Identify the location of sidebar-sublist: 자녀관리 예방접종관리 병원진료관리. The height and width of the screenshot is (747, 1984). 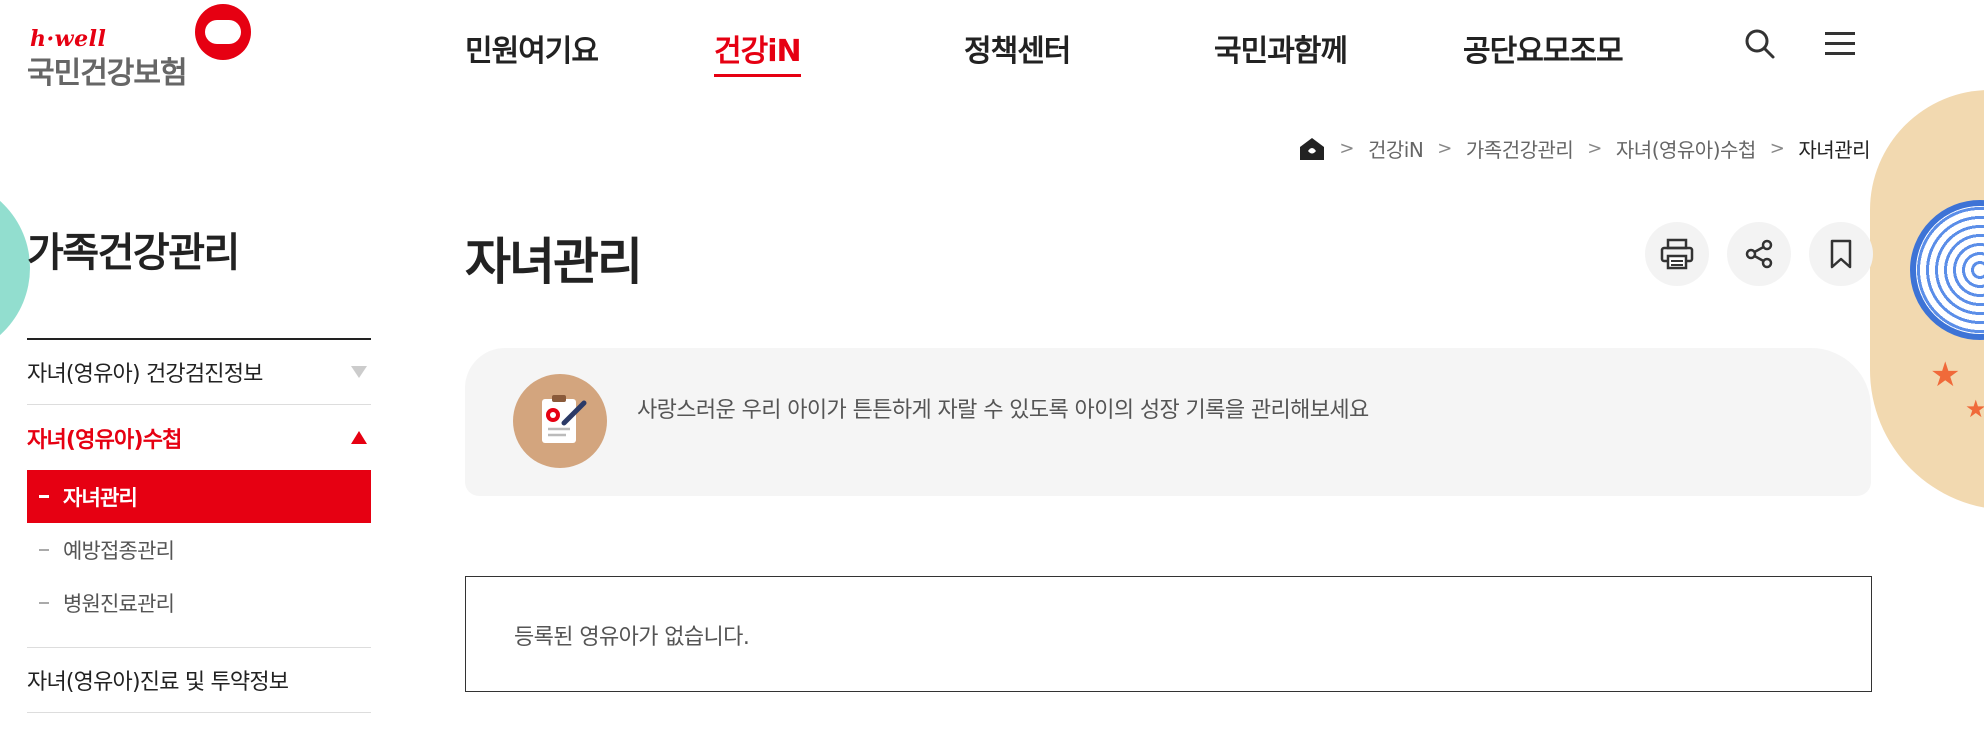
(199, 559).